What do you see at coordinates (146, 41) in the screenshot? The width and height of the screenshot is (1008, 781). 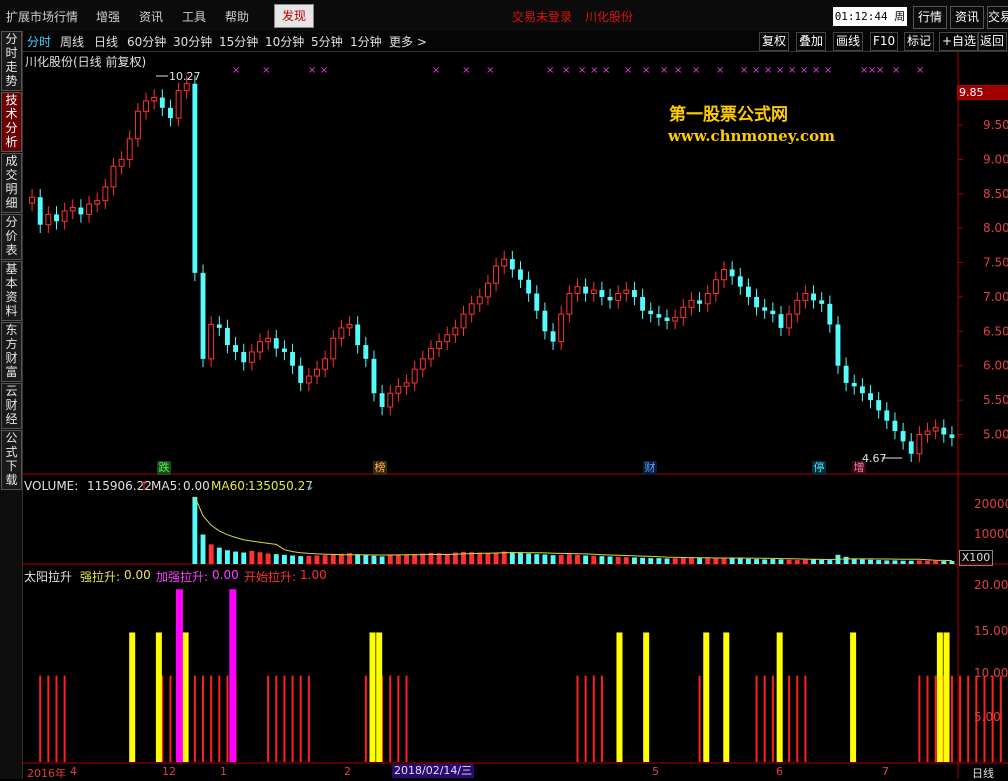 I see `period-60min: 60分钟` at bounding box center [146, 41].